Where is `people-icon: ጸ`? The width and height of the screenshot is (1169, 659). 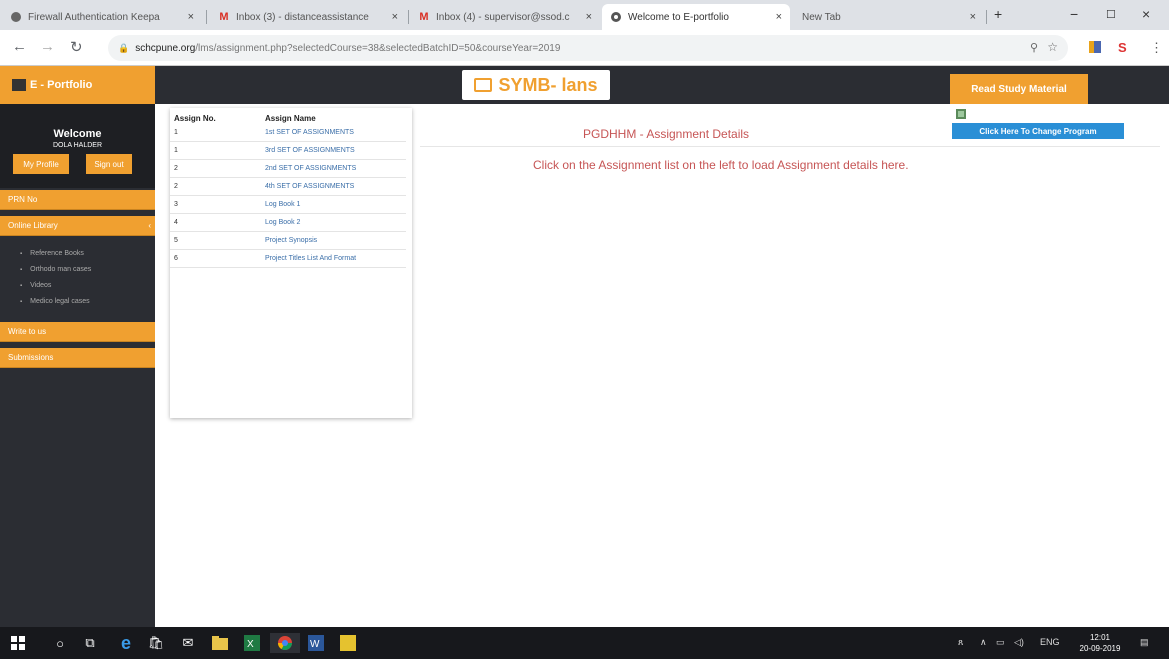 people-icon: ጸ is located at coordinates (960, 642).